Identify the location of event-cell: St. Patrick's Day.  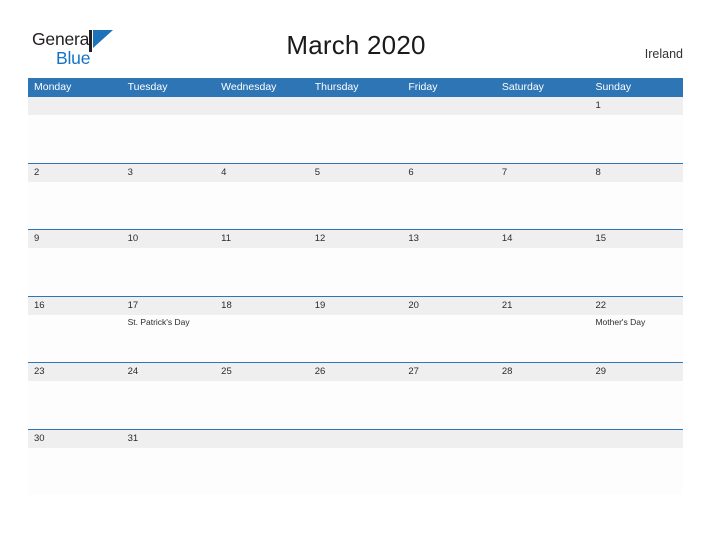
(169, 339).